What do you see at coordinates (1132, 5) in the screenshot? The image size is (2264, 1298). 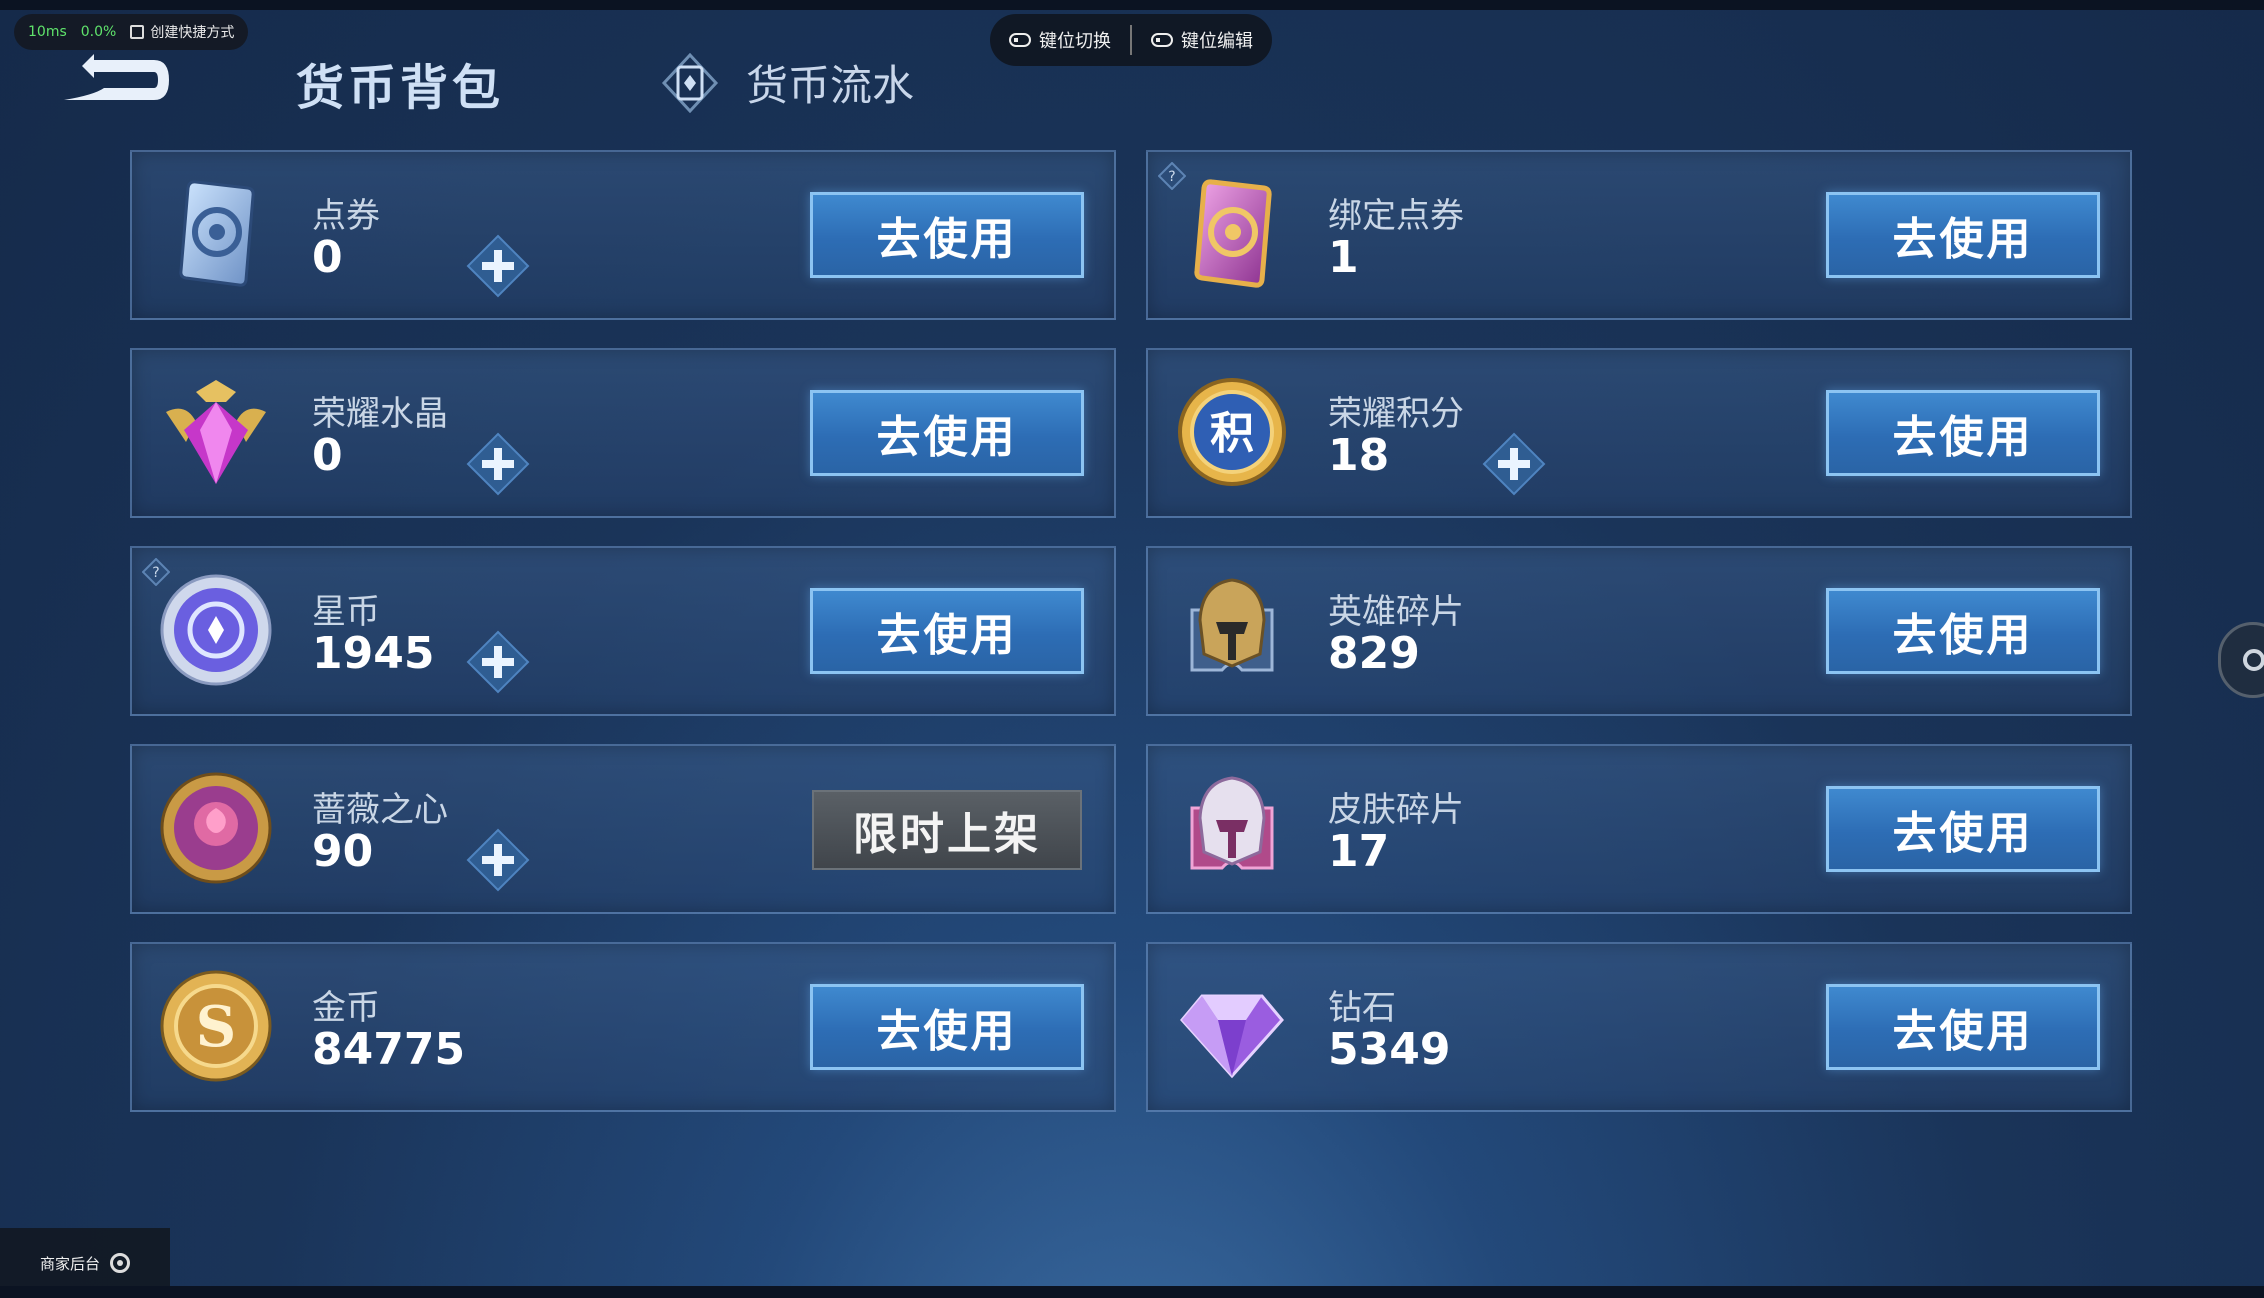 I see `window-top-border` at bounding box center [1132, 5].